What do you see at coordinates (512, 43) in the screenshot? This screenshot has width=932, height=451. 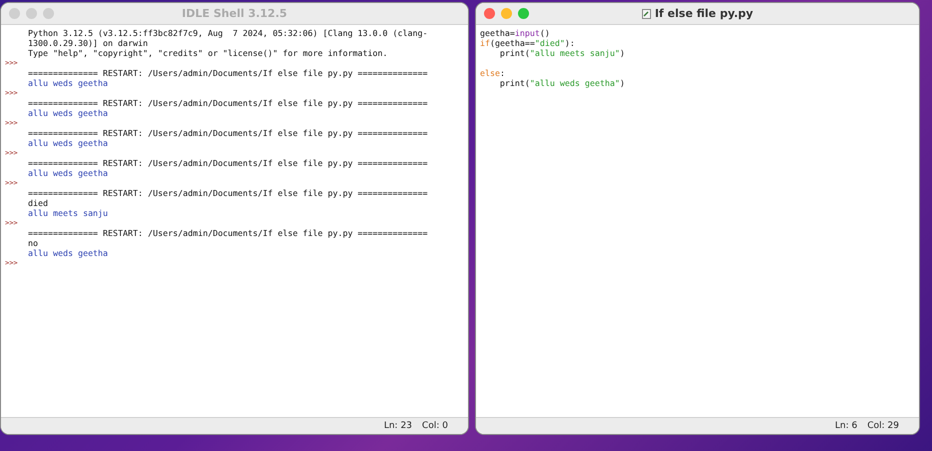 I see `code-token: (geetha==` at bounding box center [512, 43].